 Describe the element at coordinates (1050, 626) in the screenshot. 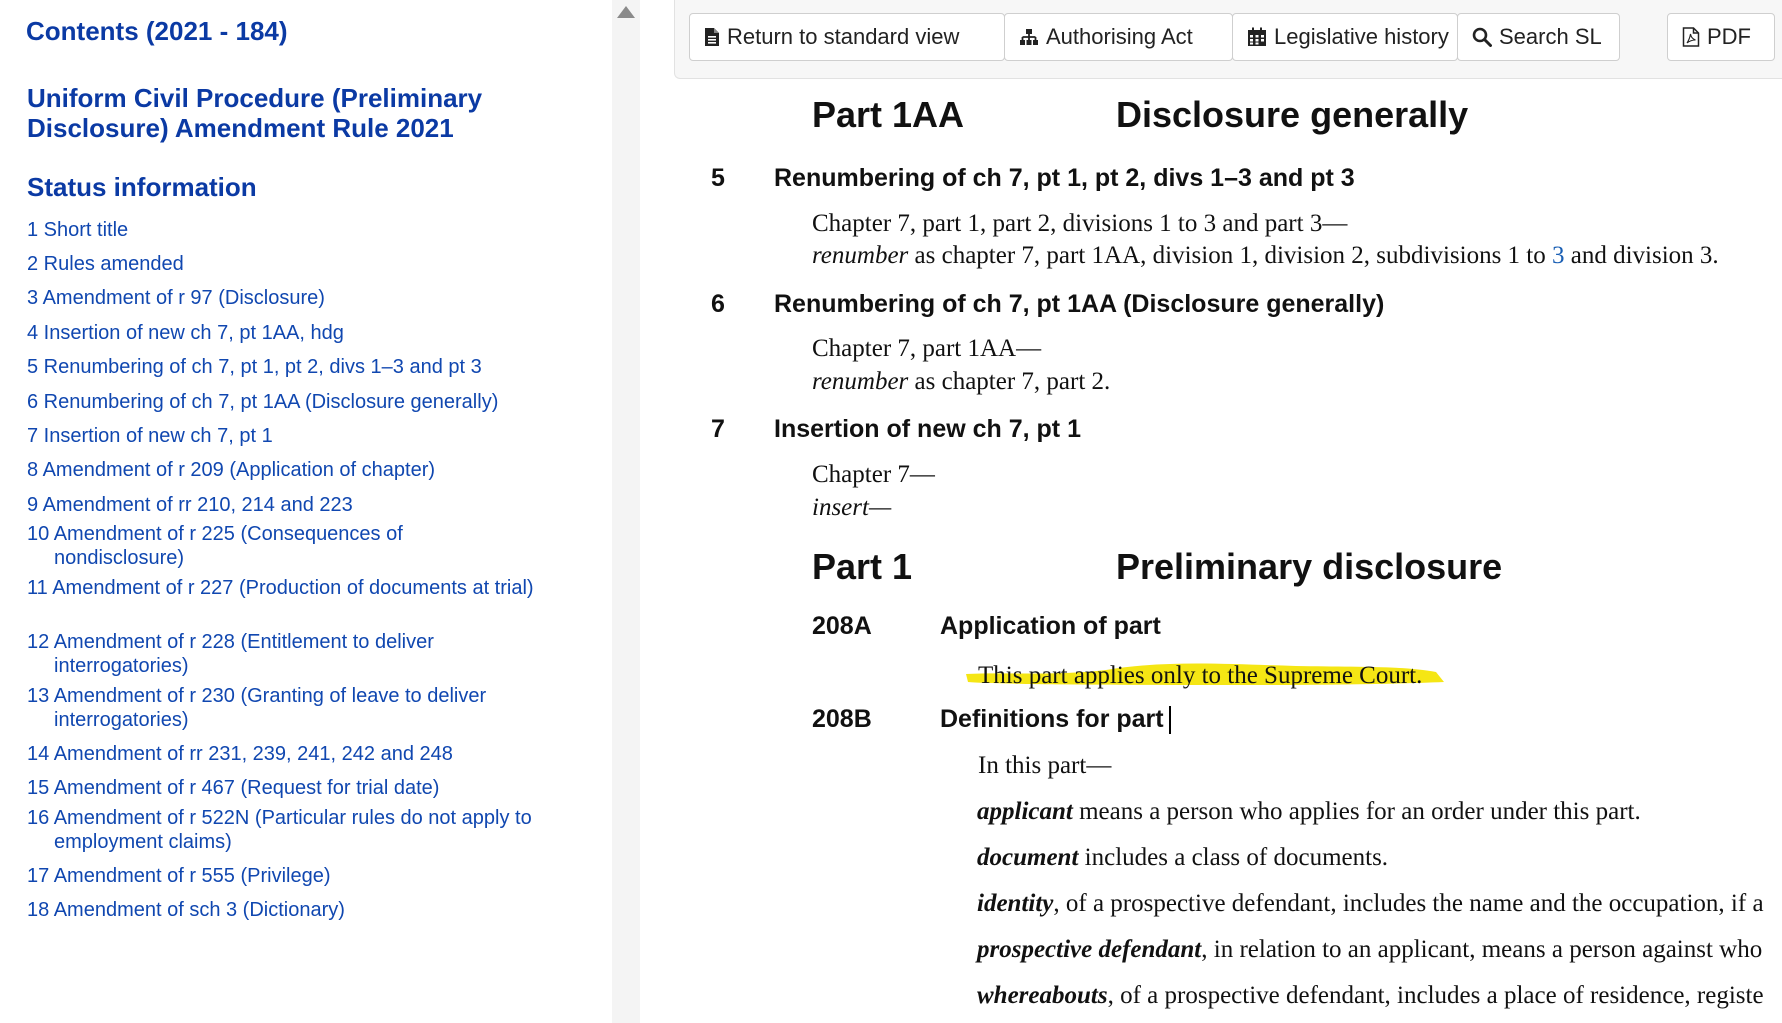

I see `rule-208a-heading: Application of part` at that location.